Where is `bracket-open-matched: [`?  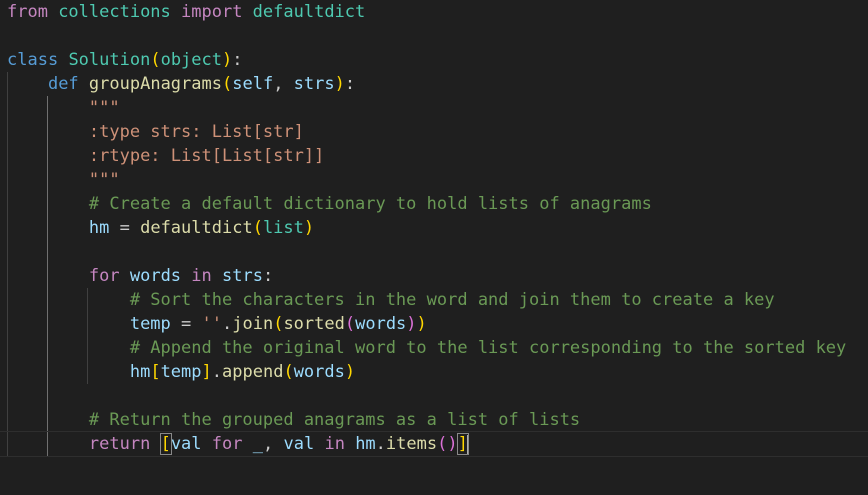 bracket-open-matched: [ is located at coordinates (165, 444).